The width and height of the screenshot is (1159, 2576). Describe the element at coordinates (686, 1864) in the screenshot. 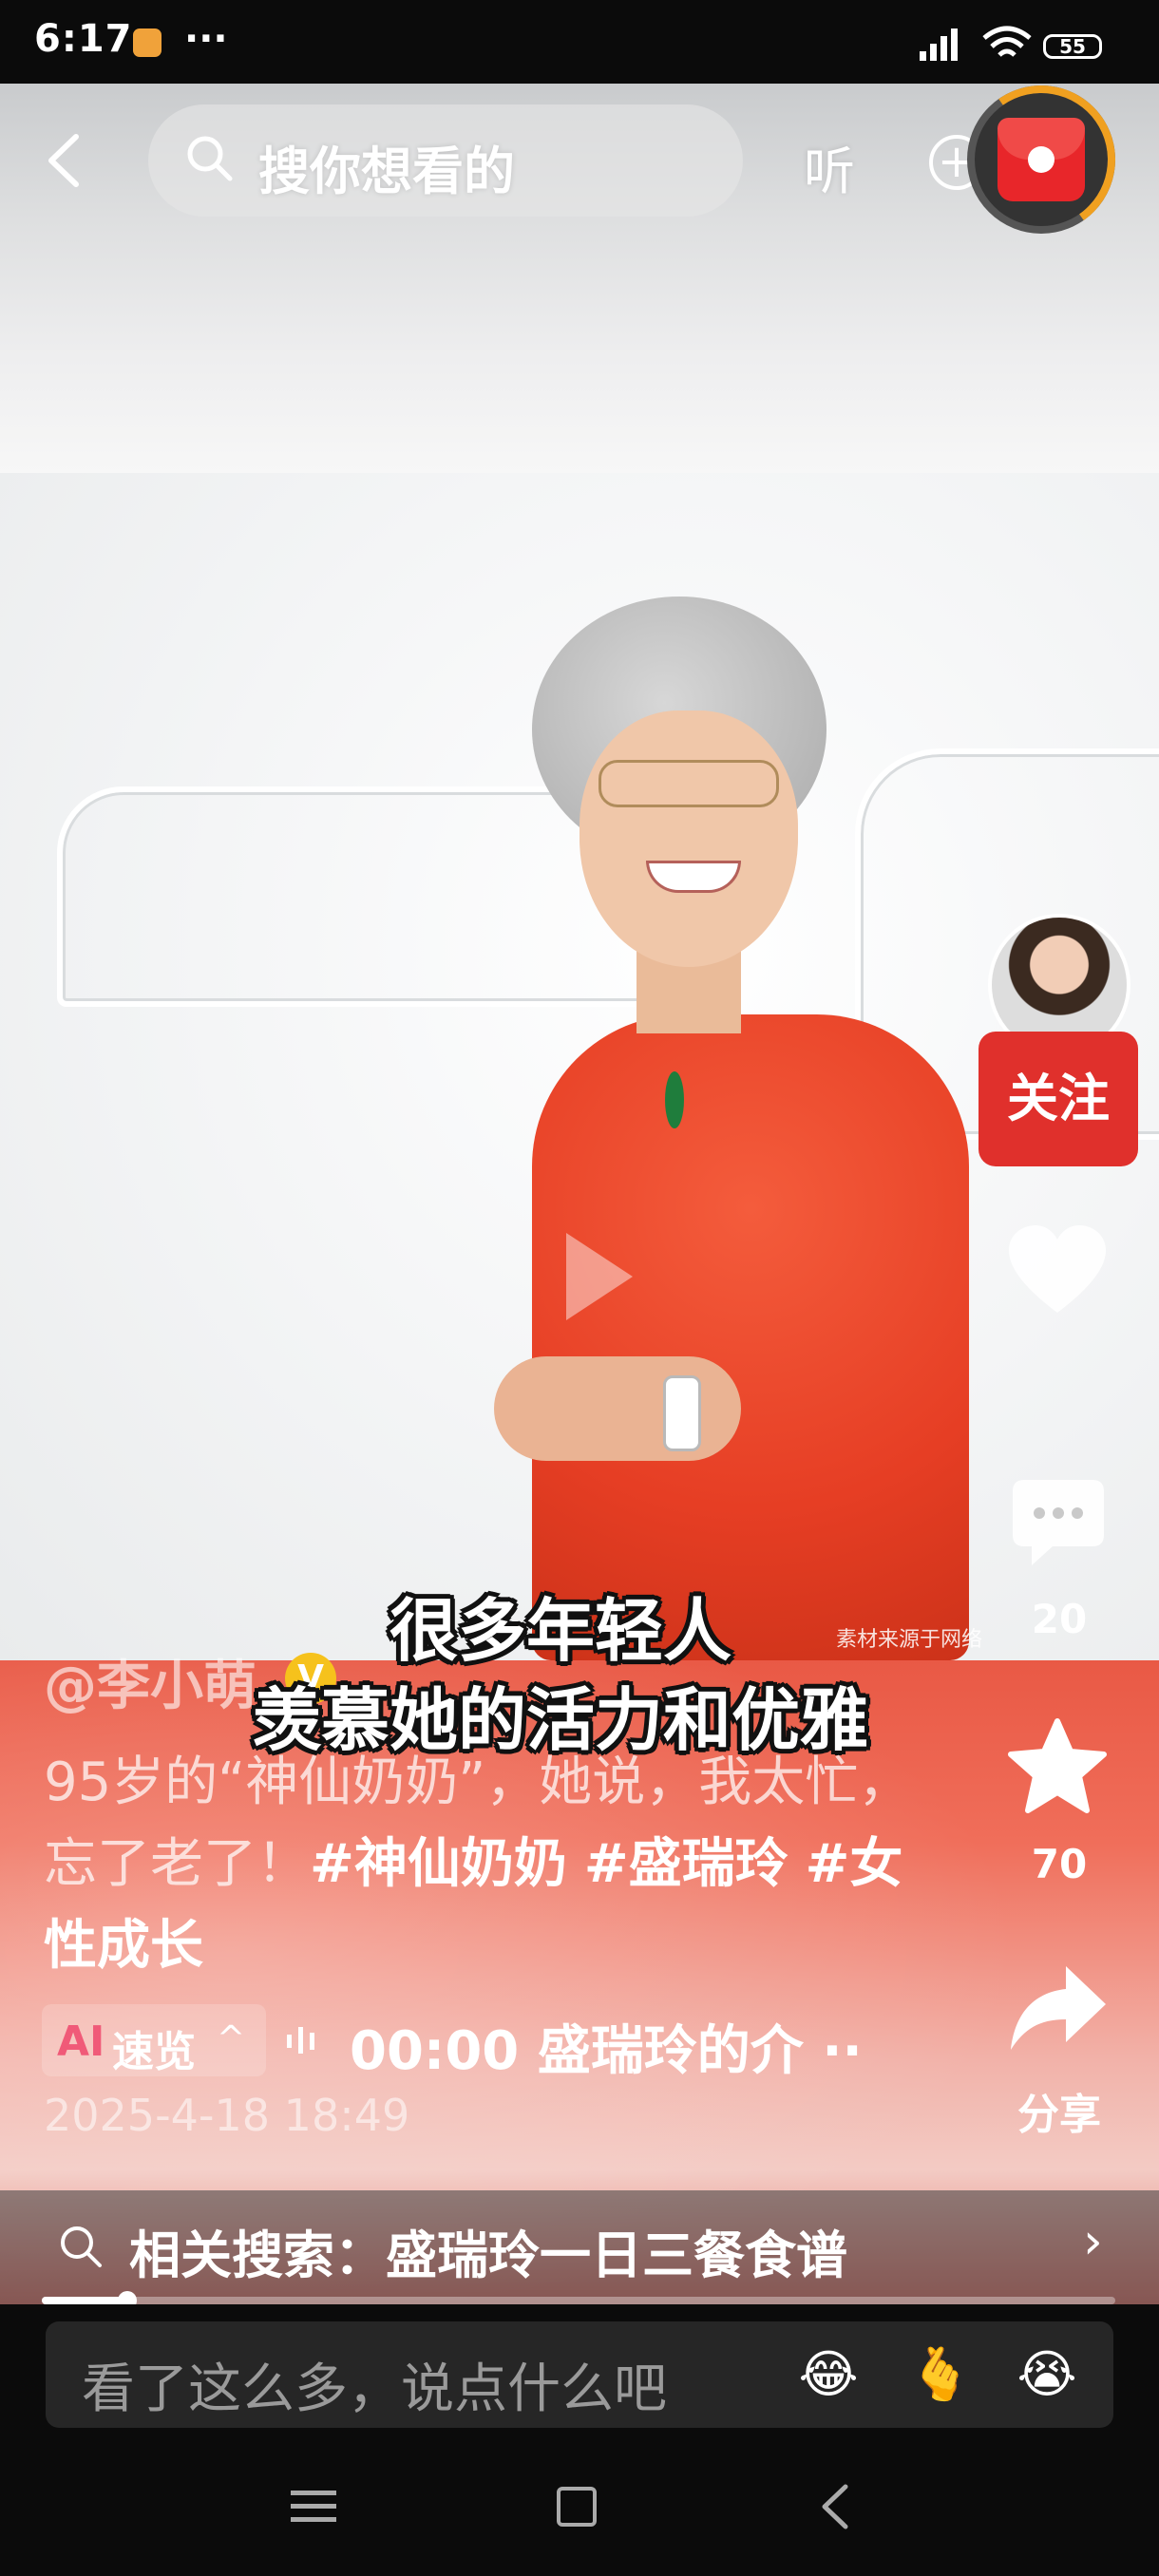

I see `hashtag-link: #盛瑞玲` at that location.